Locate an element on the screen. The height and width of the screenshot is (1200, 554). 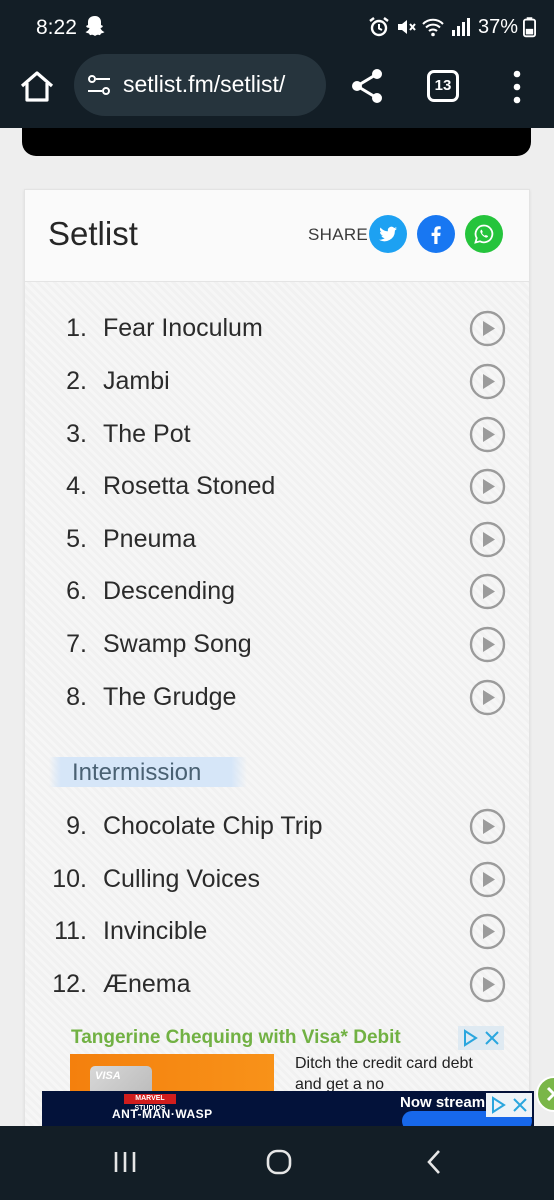
intermission-label: Intermission is located at coordinates (148, 772).